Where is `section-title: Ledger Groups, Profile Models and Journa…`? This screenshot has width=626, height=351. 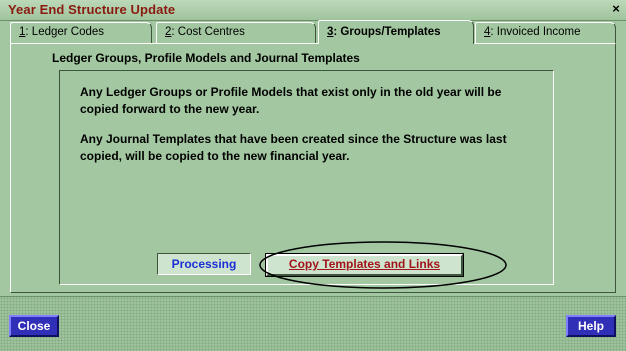
section-title: Ledger Groups, Profile Models and Journa… is located at coordinates (206, 58).